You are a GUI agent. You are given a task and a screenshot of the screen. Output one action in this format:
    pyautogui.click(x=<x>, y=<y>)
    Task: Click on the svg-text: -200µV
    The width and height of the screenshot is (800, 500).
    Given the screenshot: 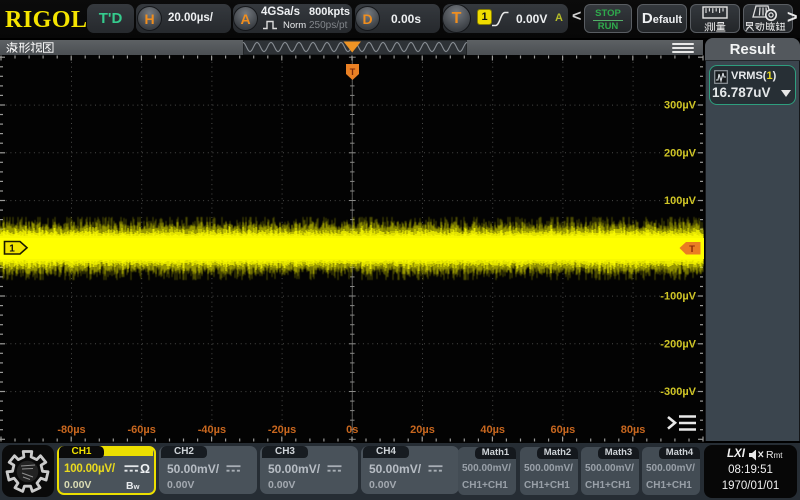 What is the action you would take?
    pyautogui.click(x=678, y=344)
    